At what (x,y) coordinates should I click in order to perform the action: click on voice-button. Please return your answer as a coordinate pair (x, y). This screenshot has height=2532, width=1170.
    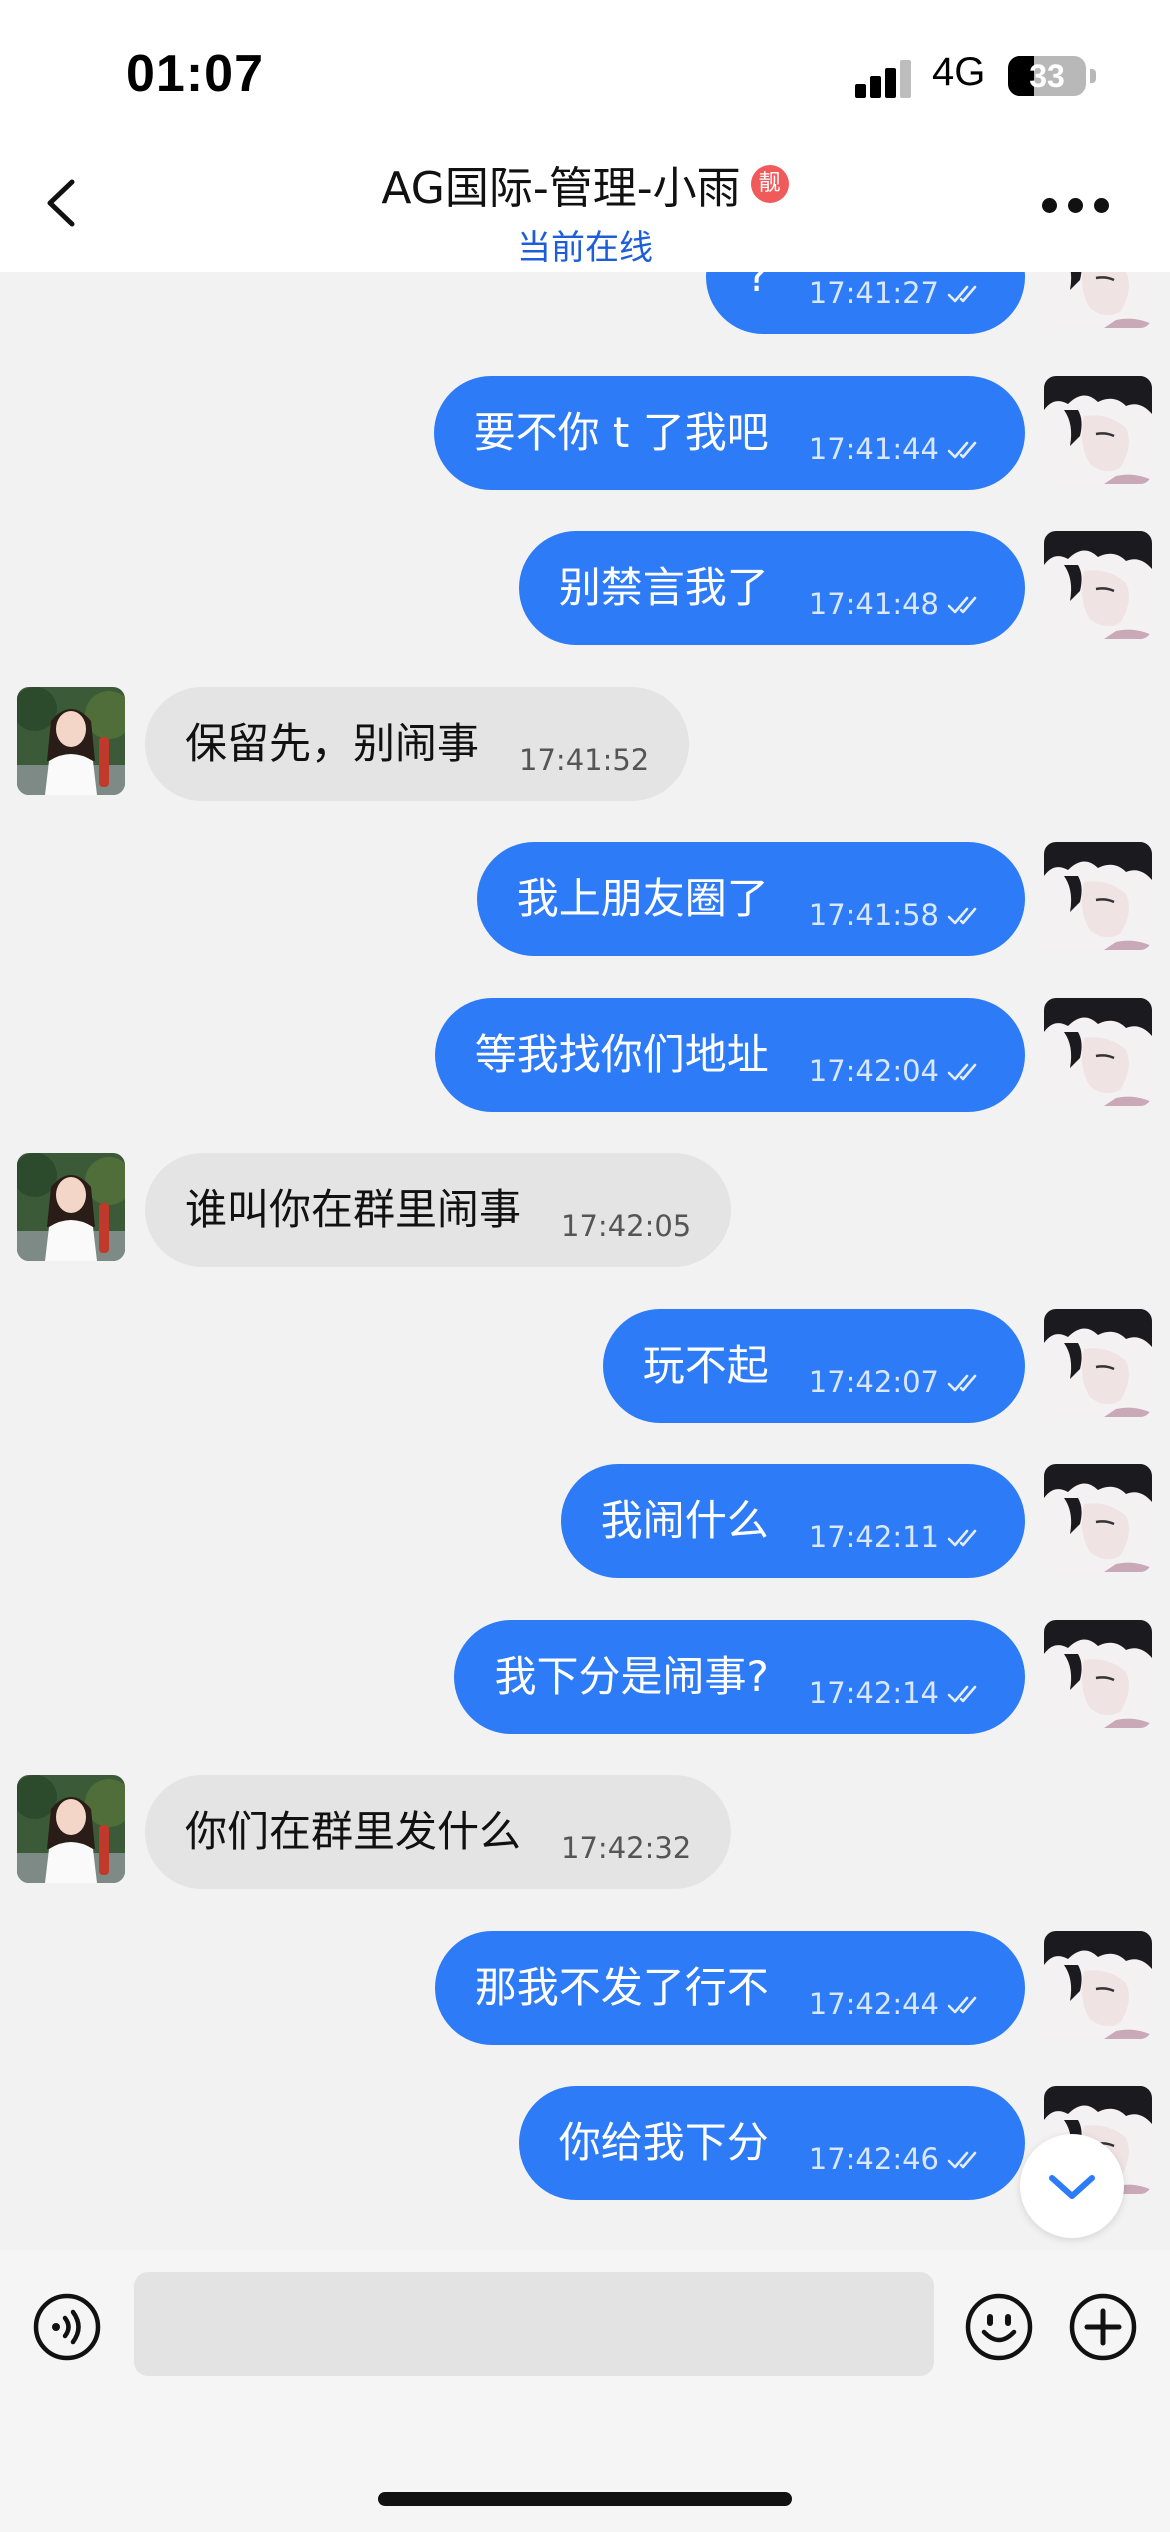
    Looking at the image, I should click on (67, 2327).